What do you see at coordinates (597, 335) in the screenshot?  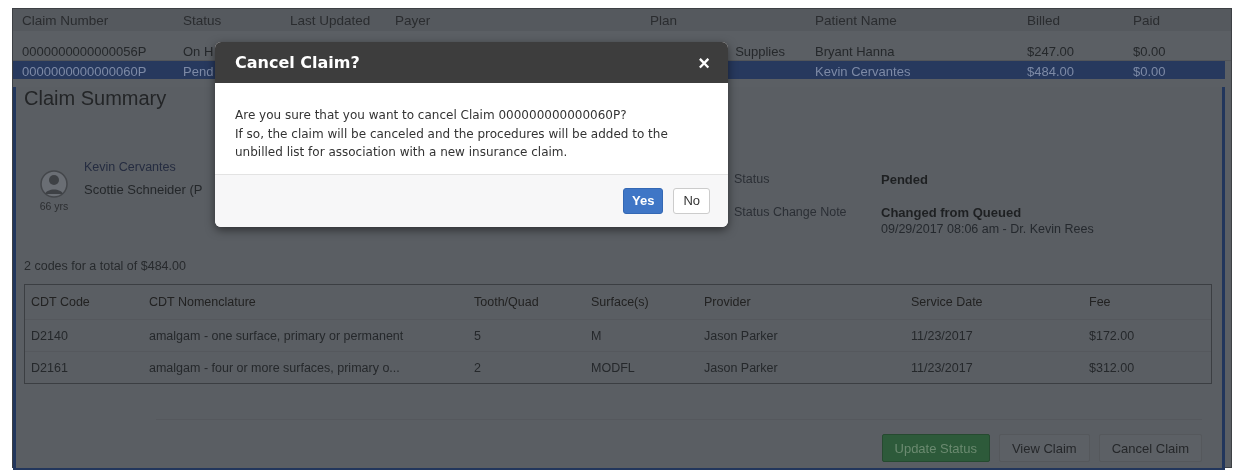 I see `table-cell-text: M` at bounding box center [597, 335].